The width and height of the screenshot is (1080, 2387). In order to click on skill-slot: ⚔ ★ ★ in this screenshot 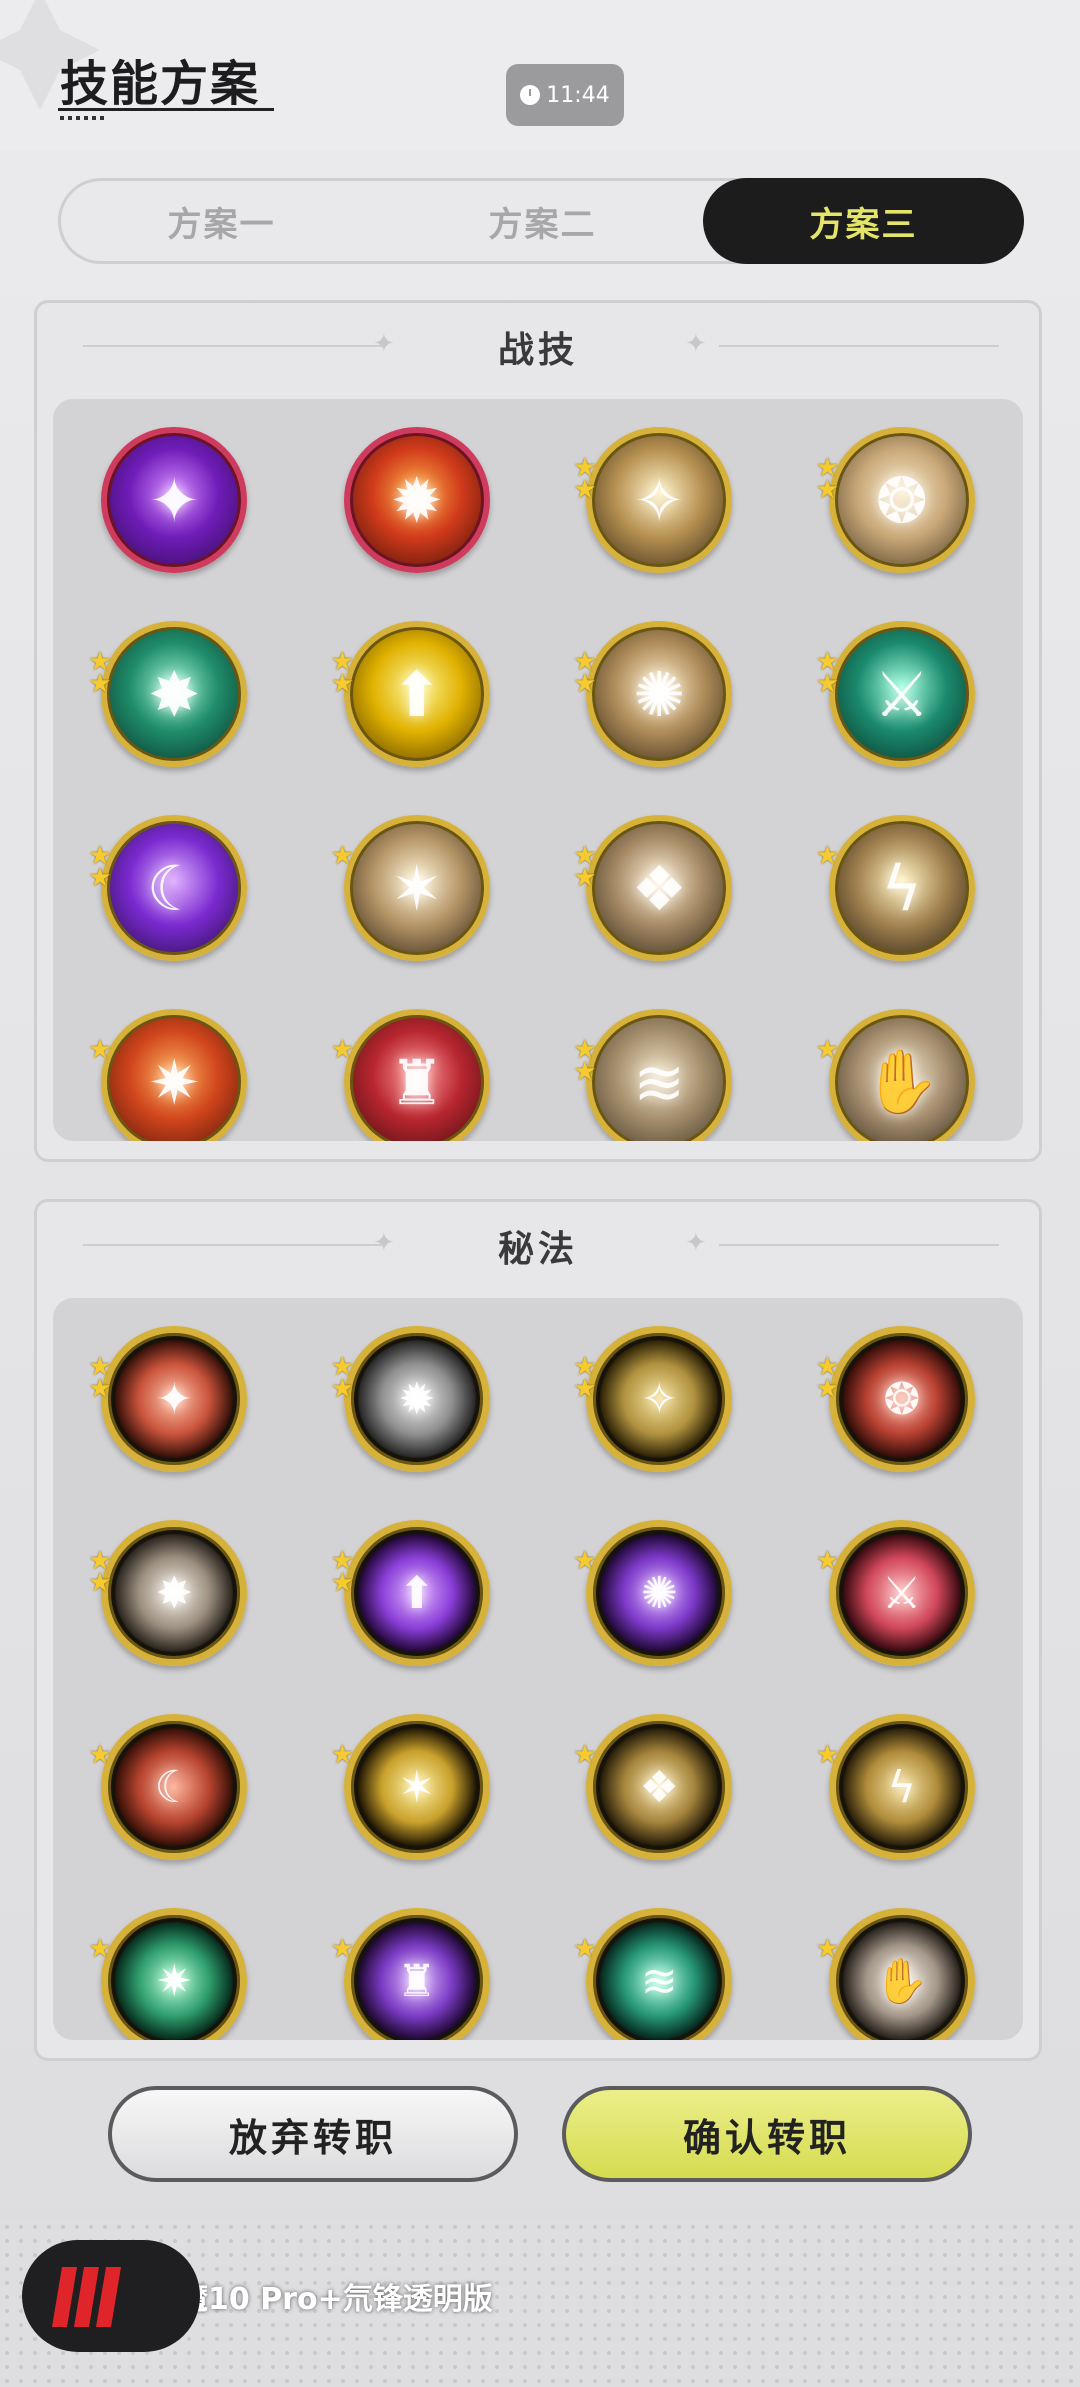, I will do `click(899, 696)`.